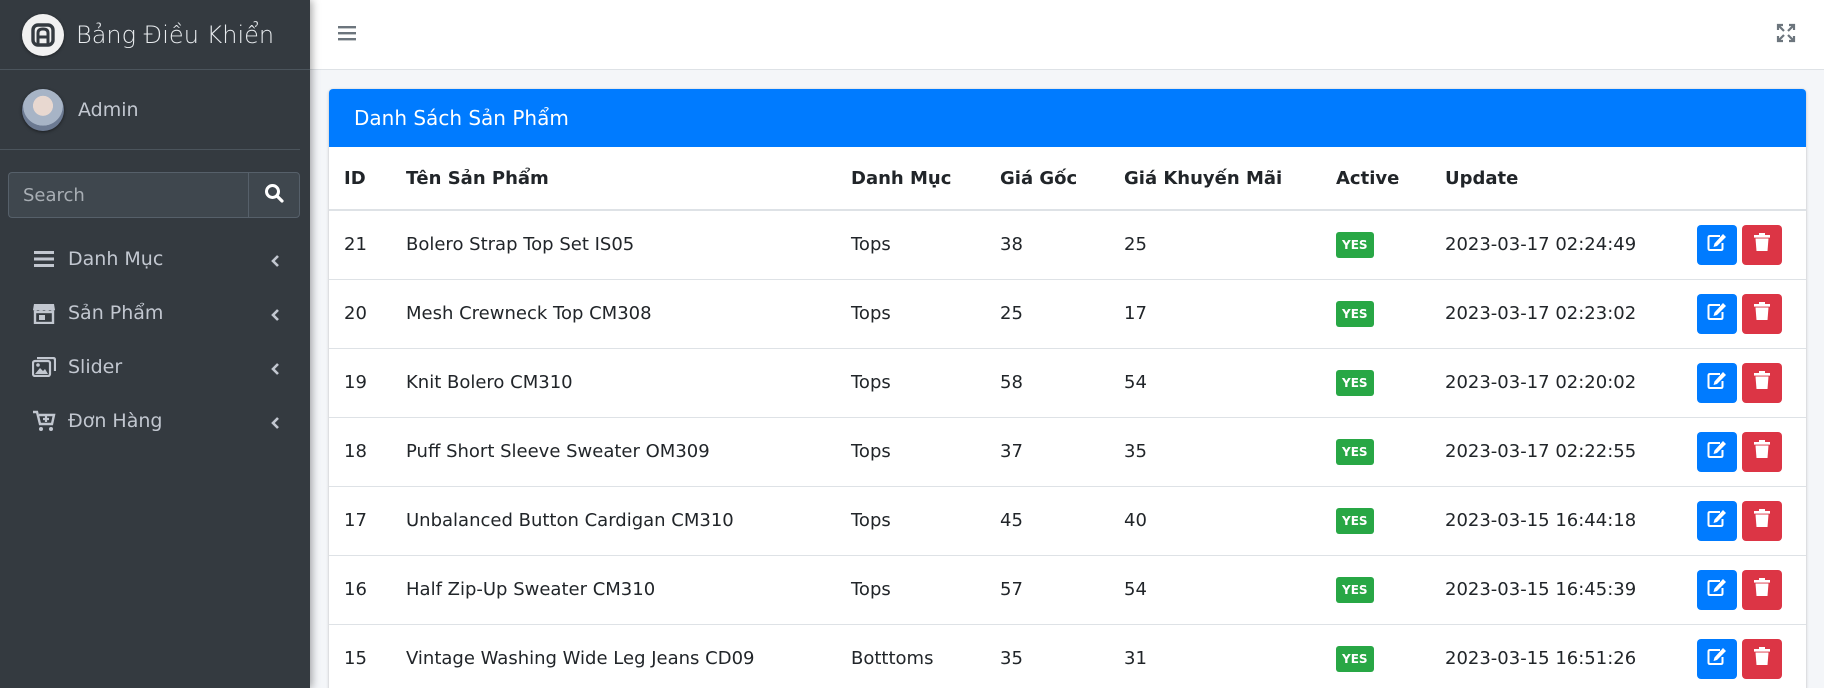 The height and width of the screenshot is (688, 1824). I want to click on store-icon, so click(44, 313).